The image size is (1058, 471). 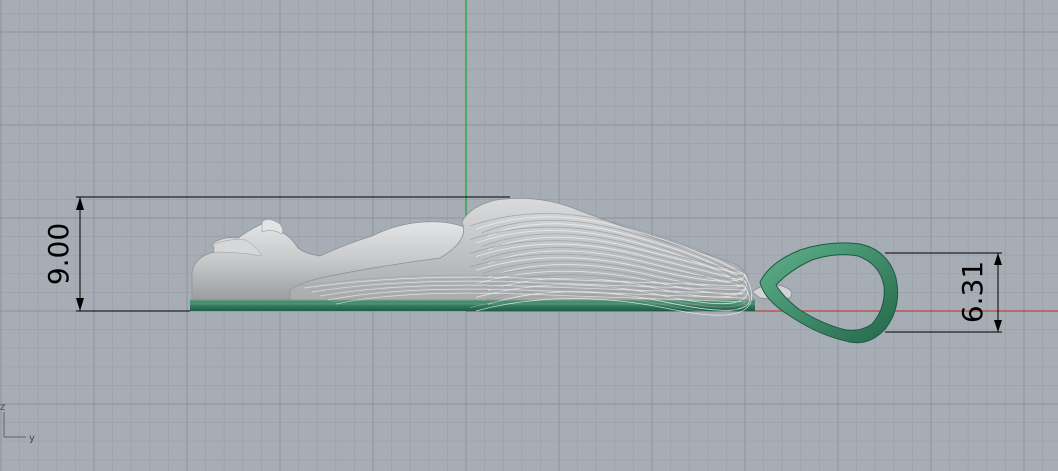 What do you see at coordinates (32, 438) in the screenshot?
I see `axis-label-y: y` at bounding box center [32, 438].